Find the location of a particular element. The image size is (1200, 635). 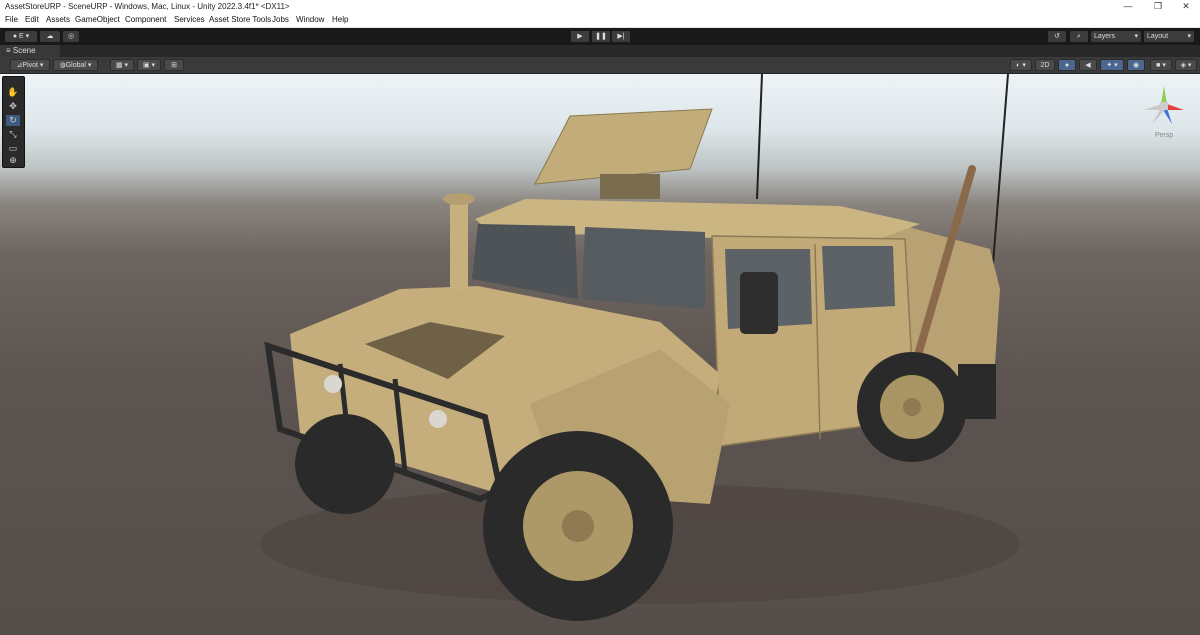

cloud-icon: ☁ is located at coordinates (50, 36).